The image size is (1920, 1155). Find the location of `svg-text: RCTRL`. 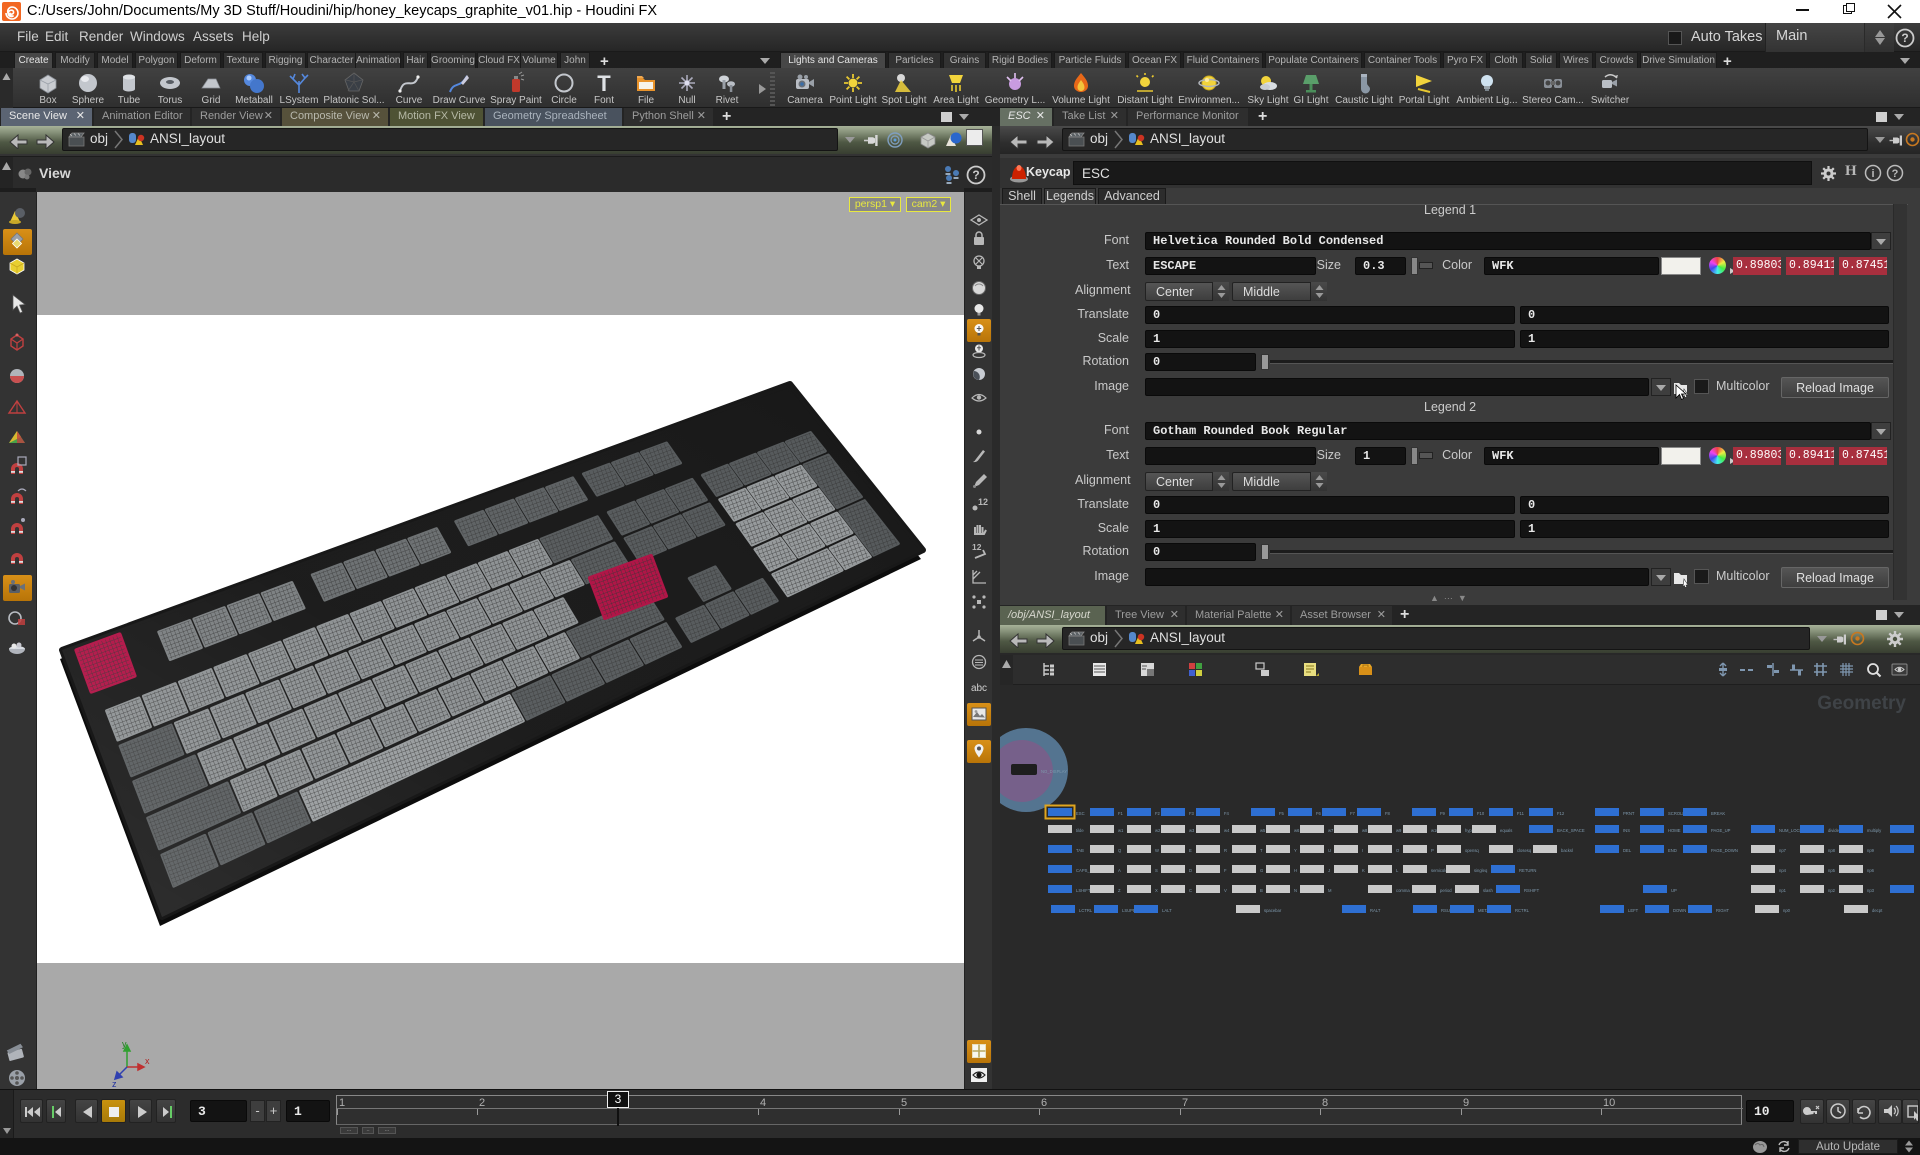

svg-text: RCTRL is located at coordinates (1522, 910).